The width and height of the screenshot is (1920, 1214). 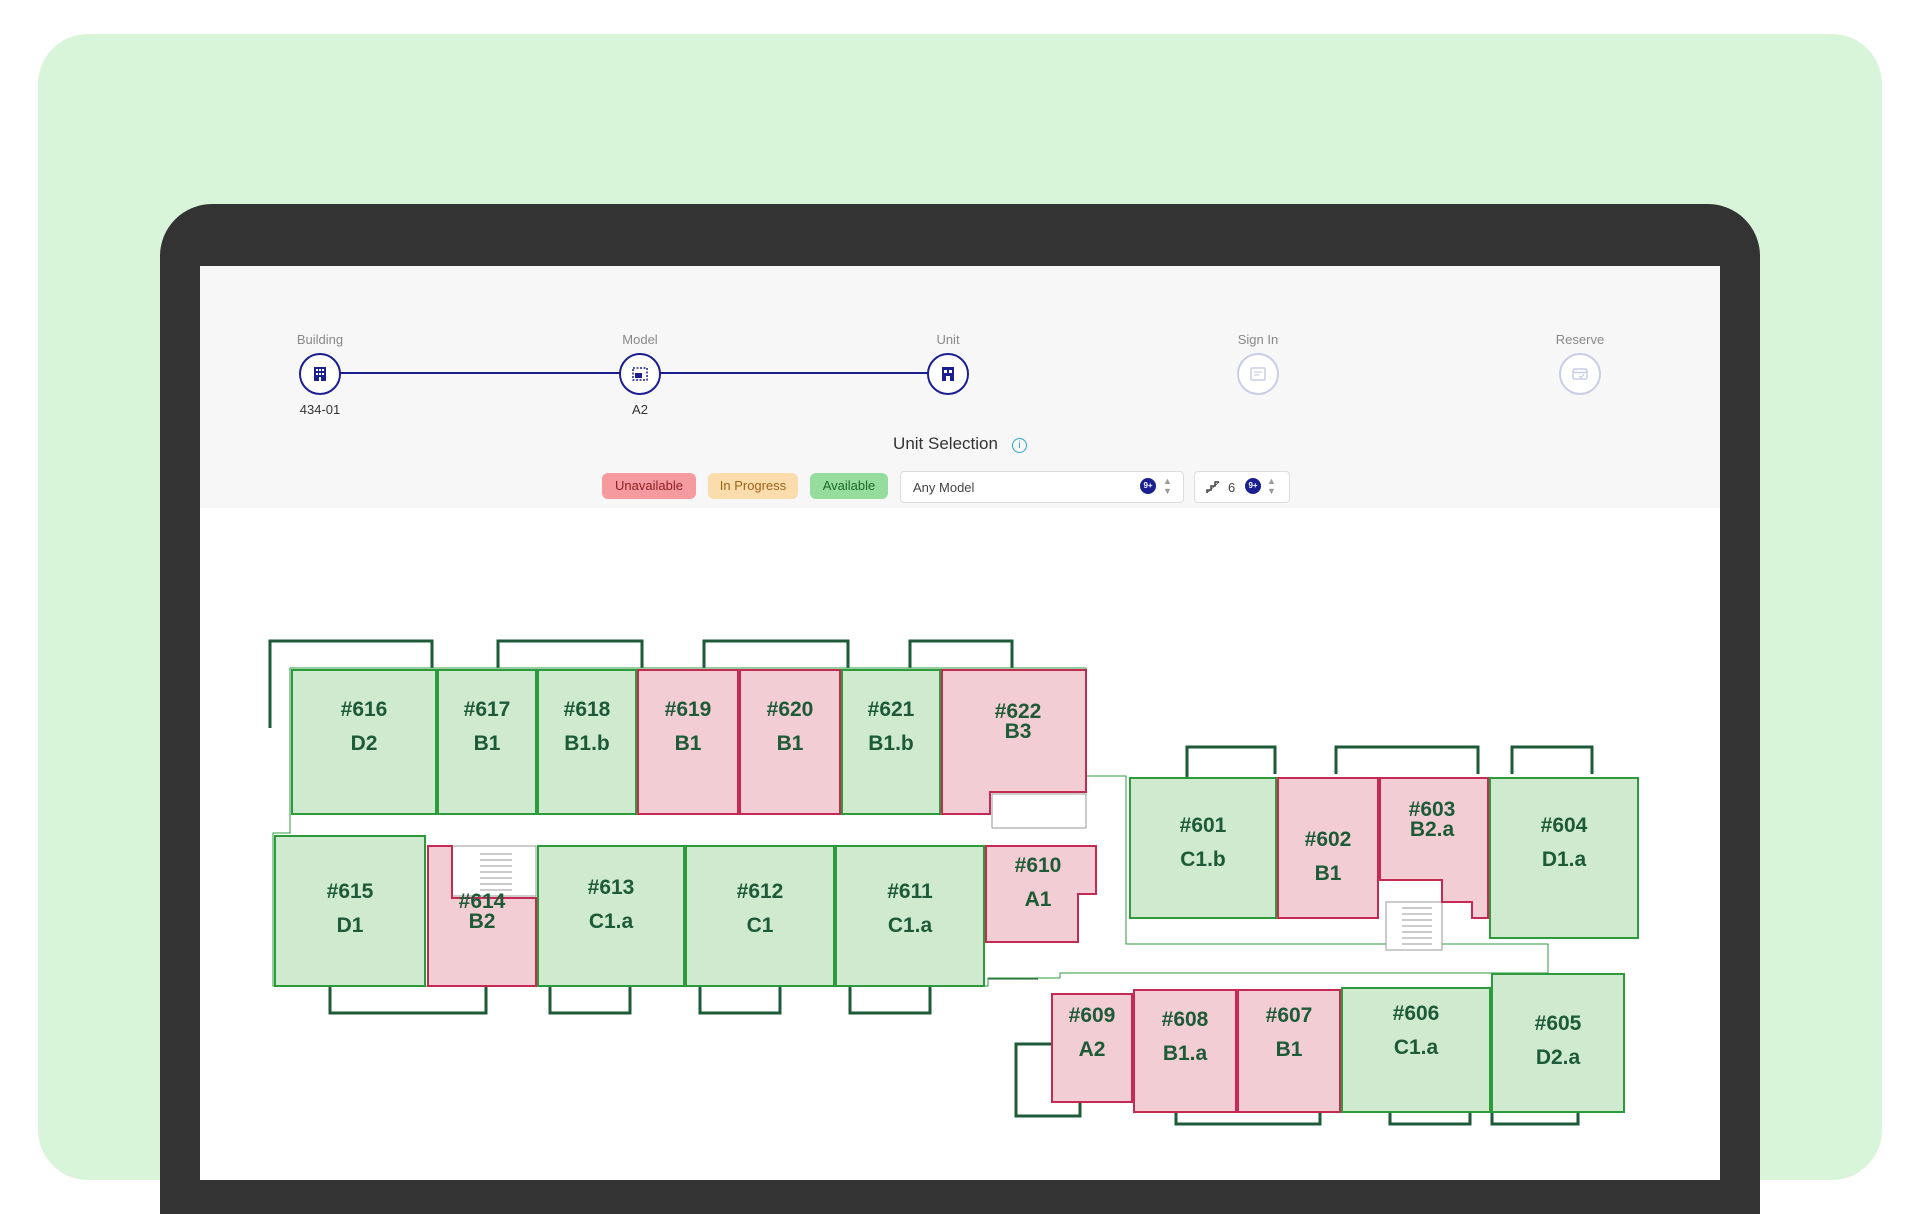 I want to click on unit-model: D2, so click(x=364, y=743).